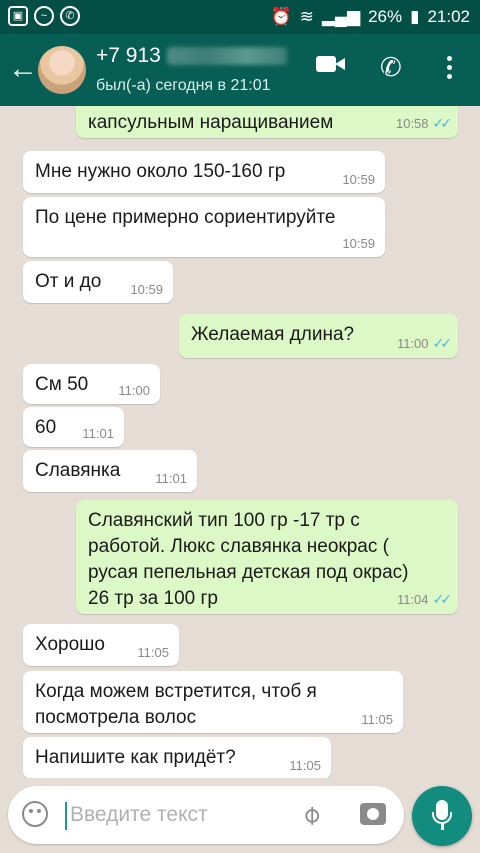 The width and height of the screenshot is (480, 853). Describe the element at coordinates (183, 85) in the screenshot. I see `last-seen-status: был(-а) сегодня в 21:01` at that location.